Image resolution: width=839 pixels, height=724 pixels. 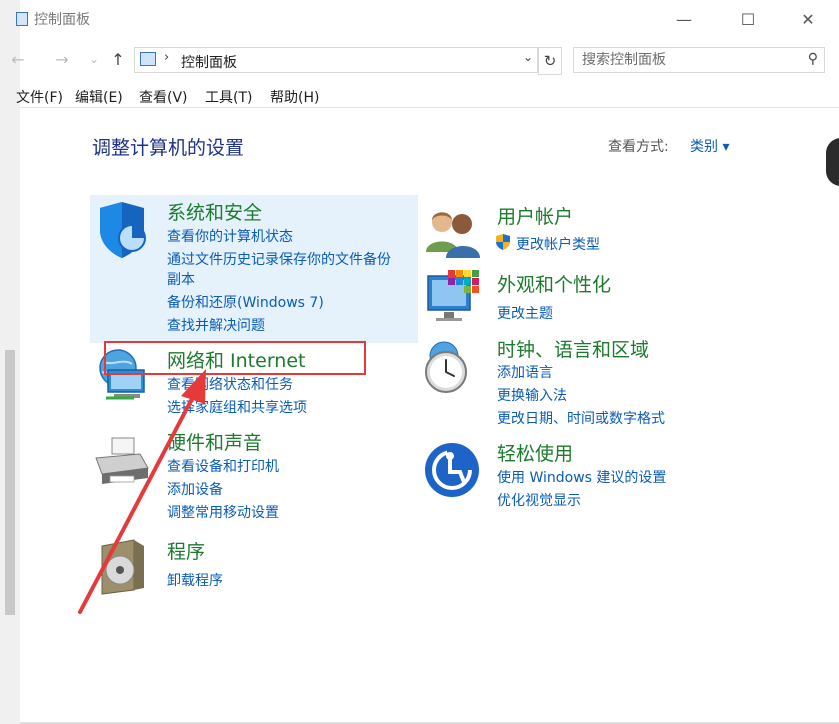 What do you see at coordinates (808, 19) in the screenshot?
I see `close-button: ✕` at bounding box center [808, 19].